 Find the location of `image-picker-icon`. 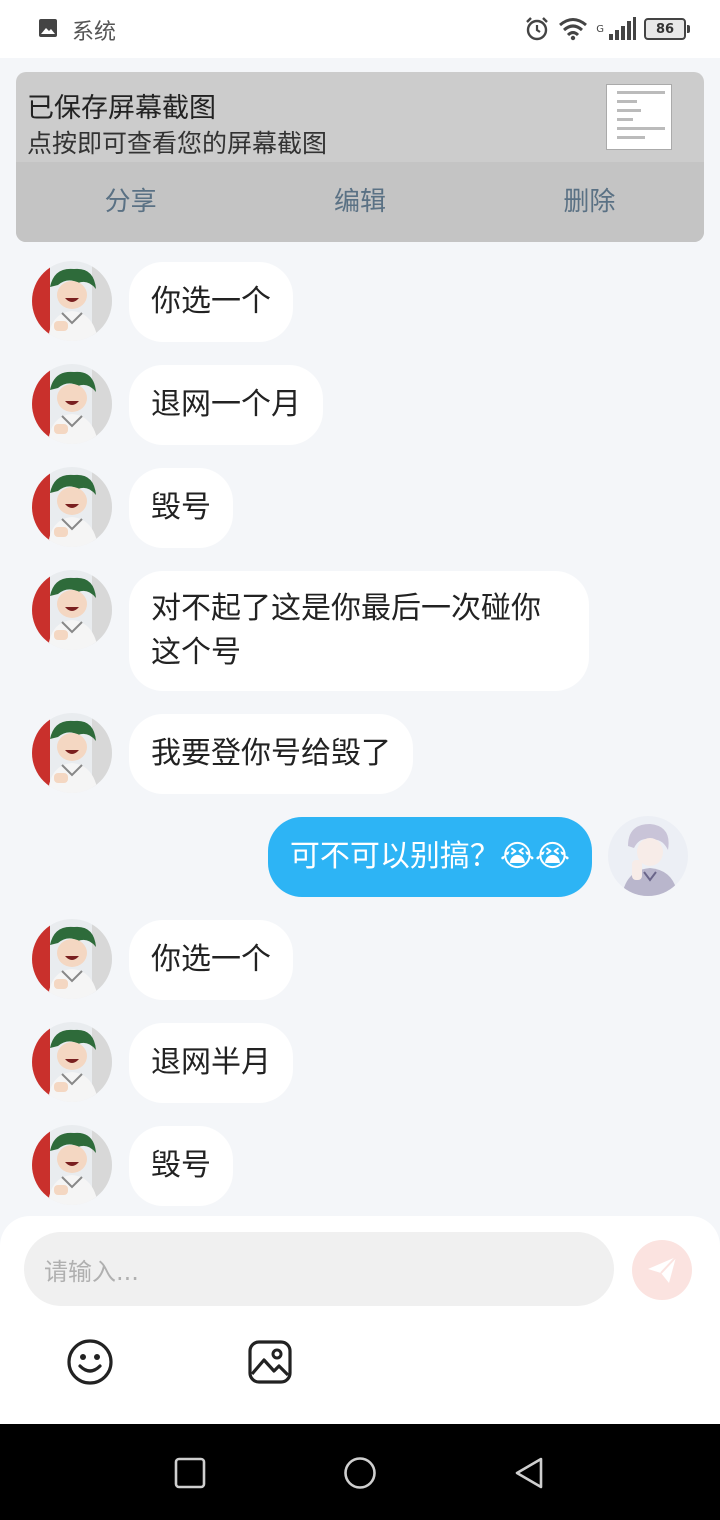

image-picker-icon is located at coordinates (270, 1362).